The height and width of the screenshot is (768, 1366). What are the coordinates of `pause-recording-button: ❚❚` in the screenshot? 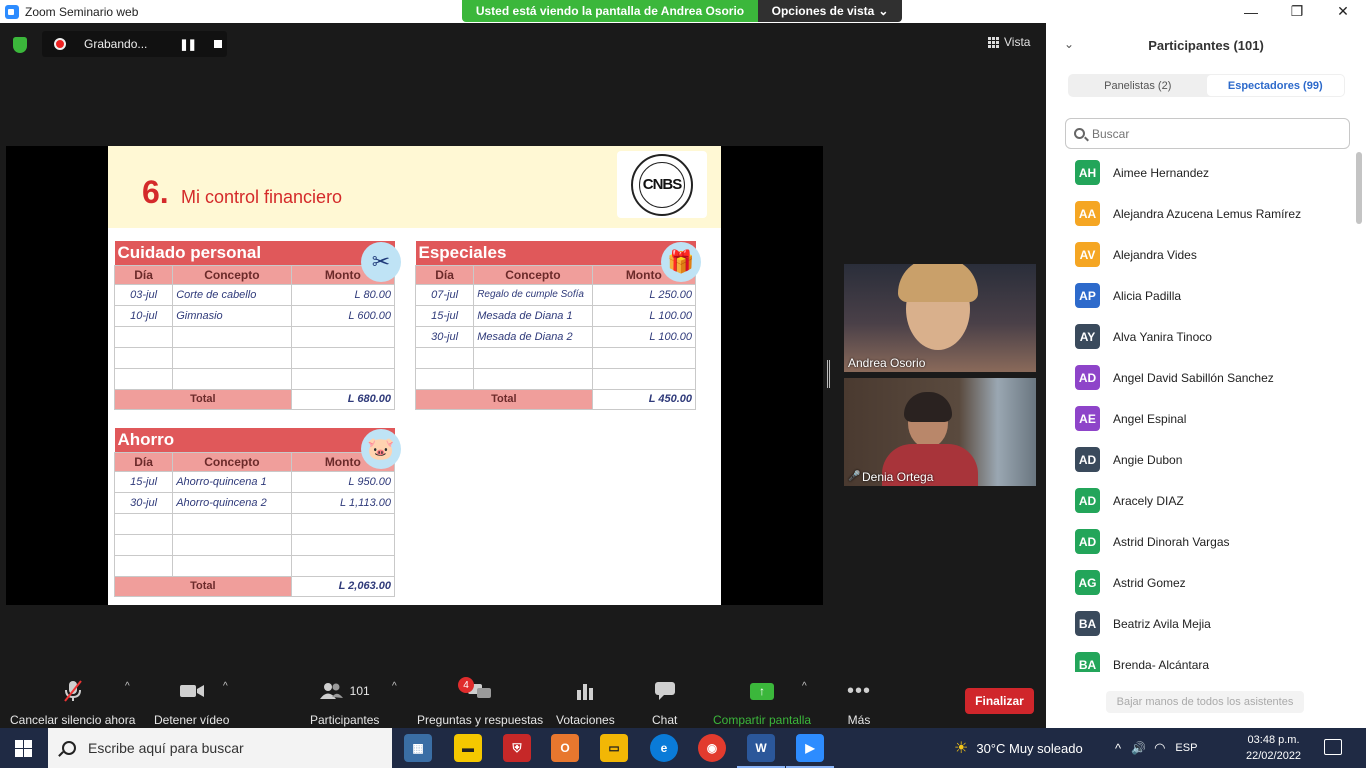 It's located at (187, 44).